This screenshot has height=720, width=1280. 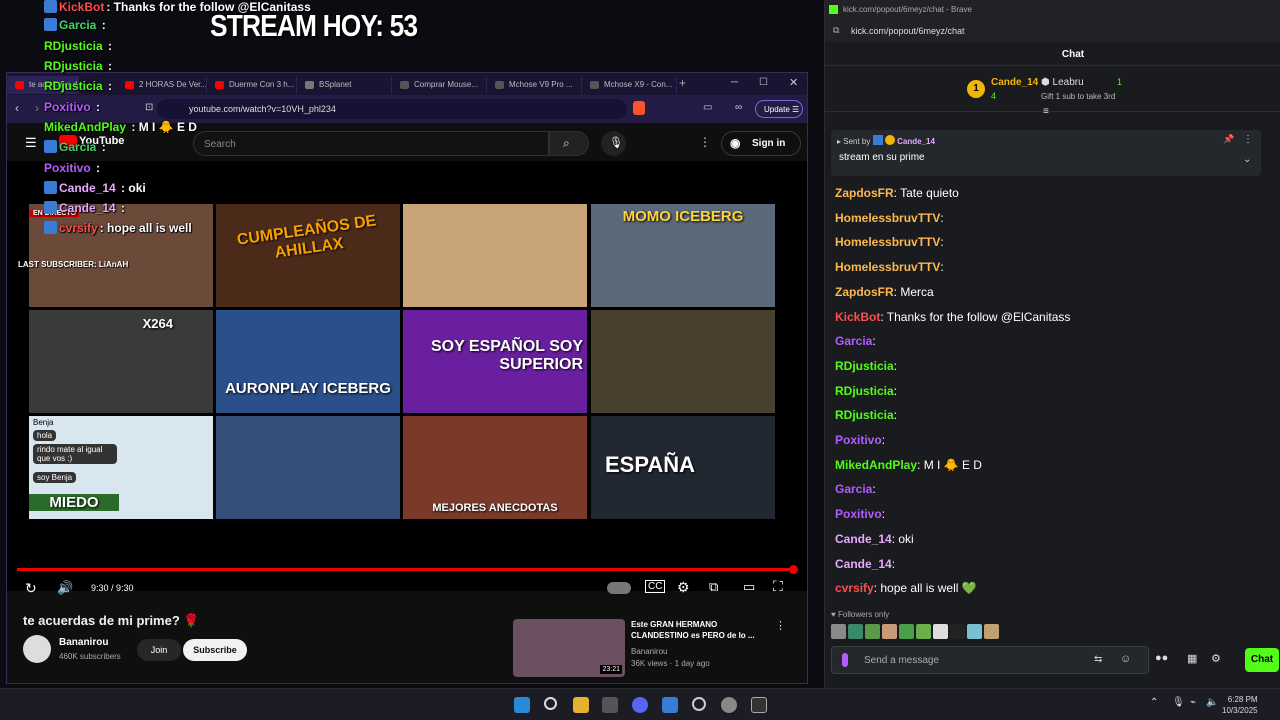 I want to click on join-button: Join, so click(x=159, y=650).